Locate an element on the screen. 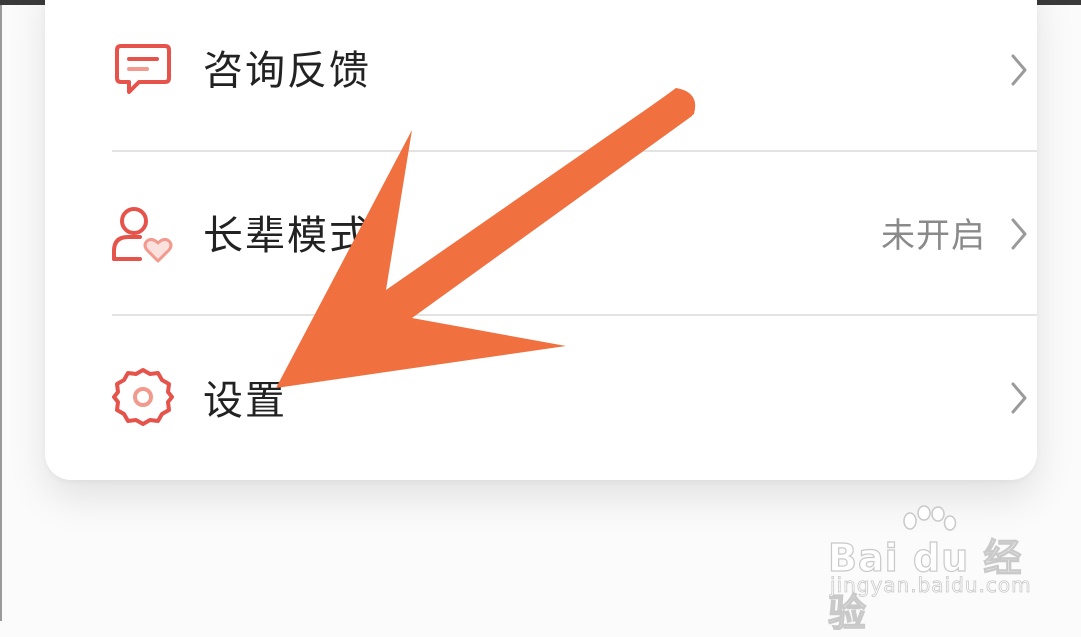  menu-item-label: 长辈模式 is located at coordinates (287, 236).